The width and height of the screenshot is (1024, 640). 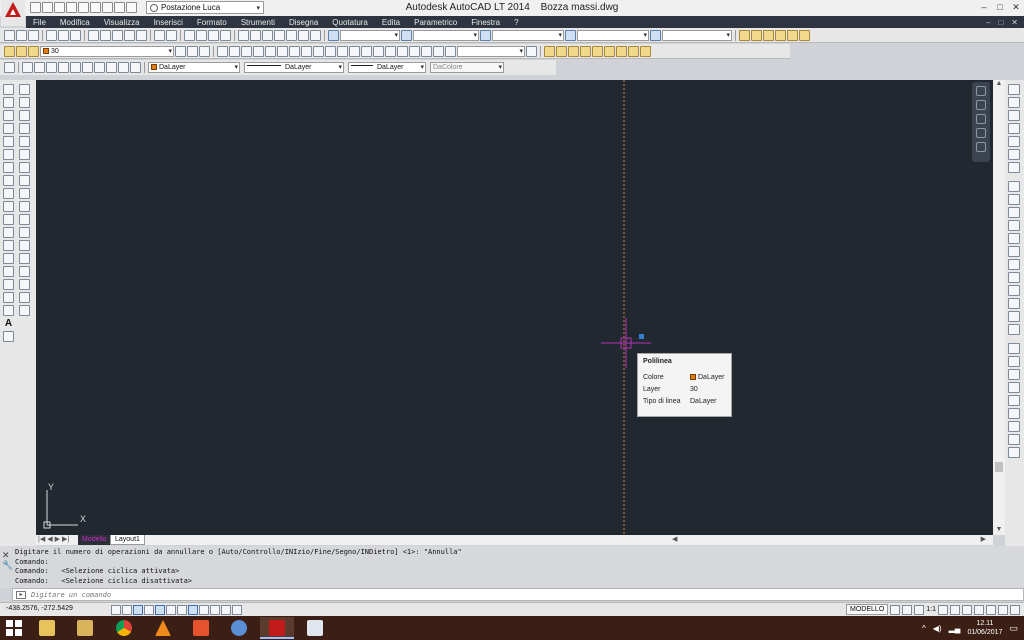 What do you see at coordinates (282, 51) in the screenshot?
I see `jogged-dimension-icon` at bounding box center [282, 51].